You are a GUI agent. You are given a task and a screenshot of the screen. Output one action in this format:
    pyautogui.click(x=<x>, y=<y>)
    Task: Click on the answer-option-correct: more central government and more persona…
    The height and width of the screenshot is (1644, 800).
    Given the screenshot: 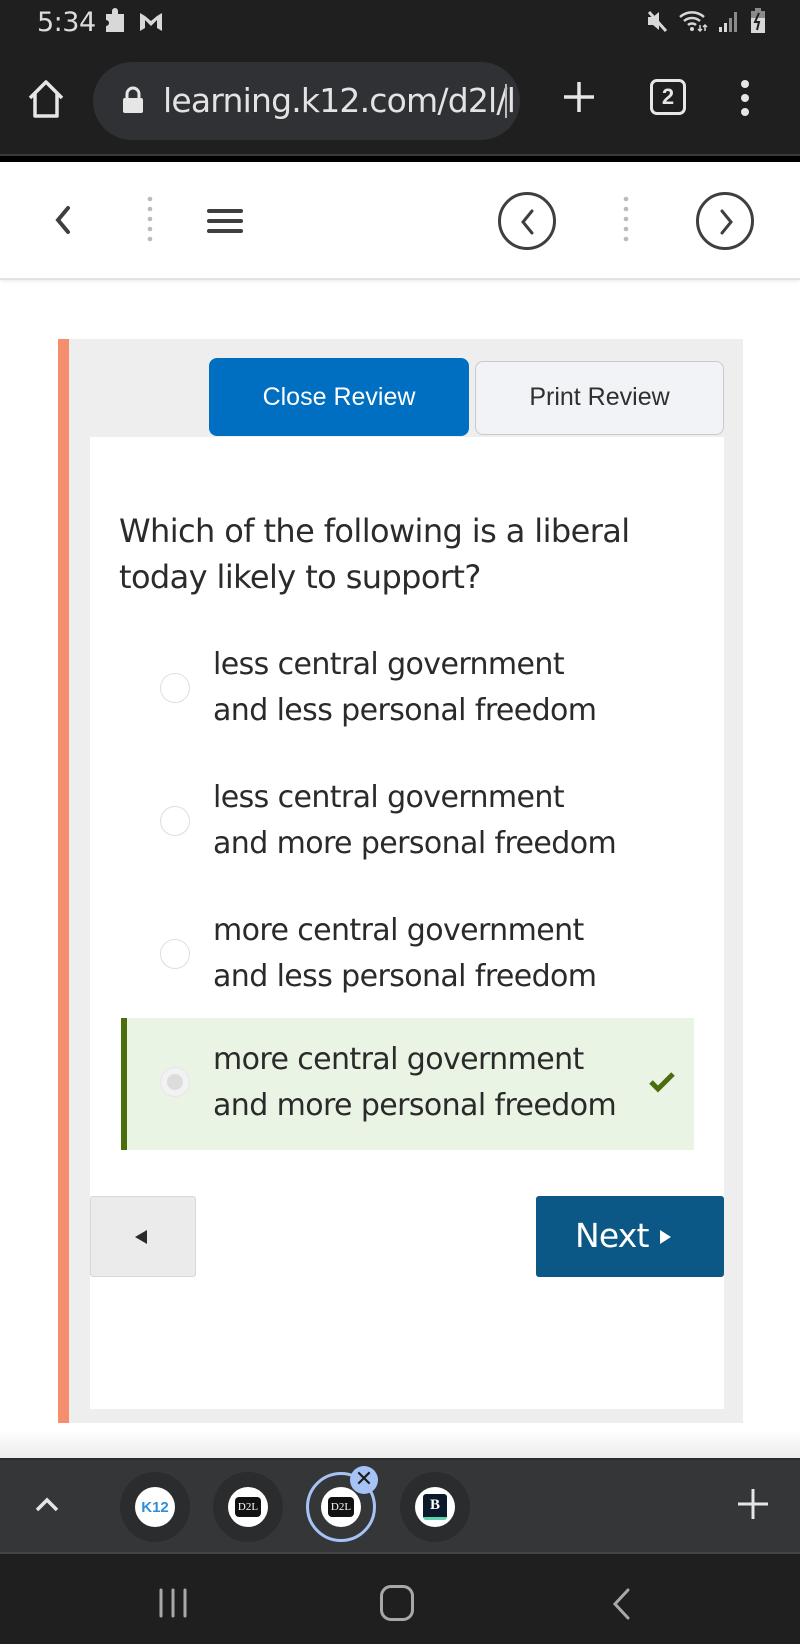 What is the action you would take?
    pyautogui.click(x=407, y=1084)
    